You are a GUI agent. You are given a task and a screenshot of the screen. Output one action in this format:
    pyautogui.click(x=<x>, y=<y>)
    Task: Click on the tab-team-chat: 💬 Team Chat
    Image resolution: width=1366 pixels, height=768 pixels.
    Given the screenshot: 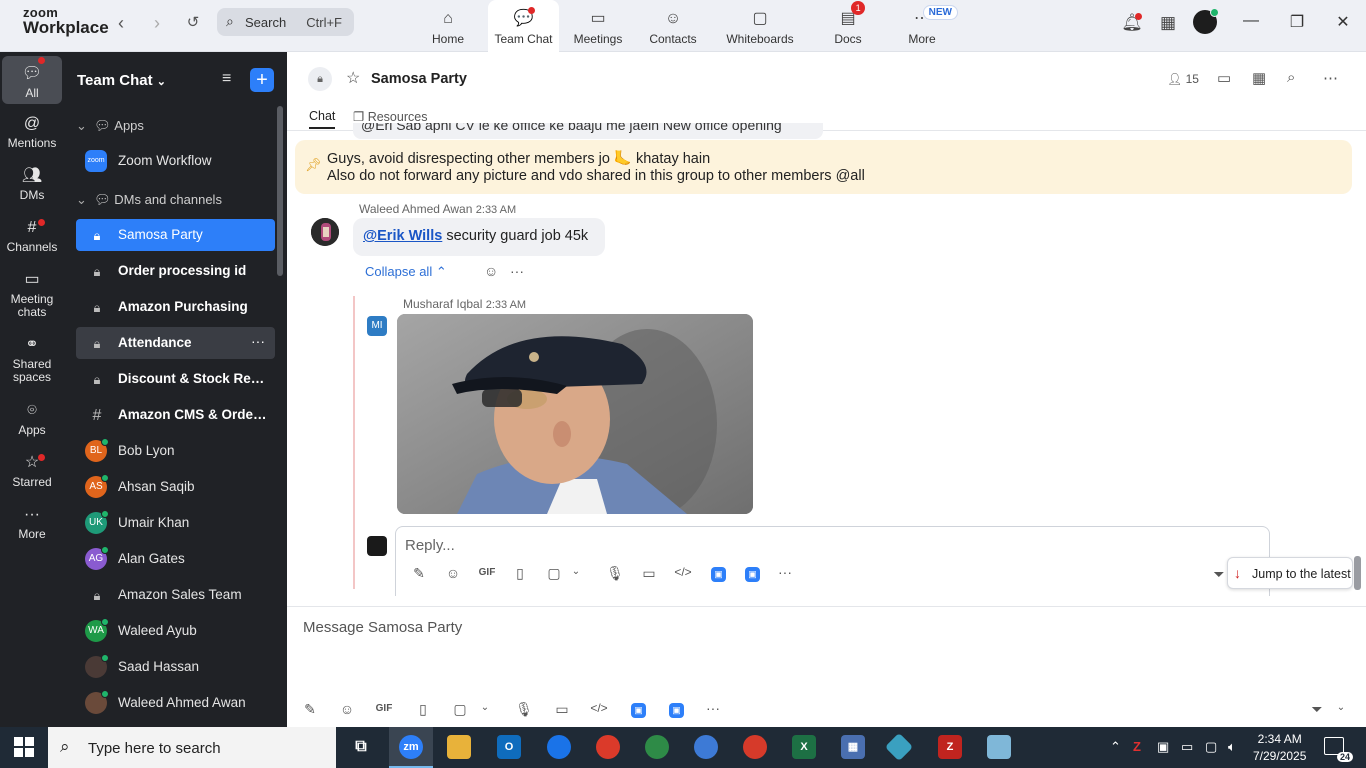 What is the action you would take?
    pyautogui.click(x=523, y=26)
    